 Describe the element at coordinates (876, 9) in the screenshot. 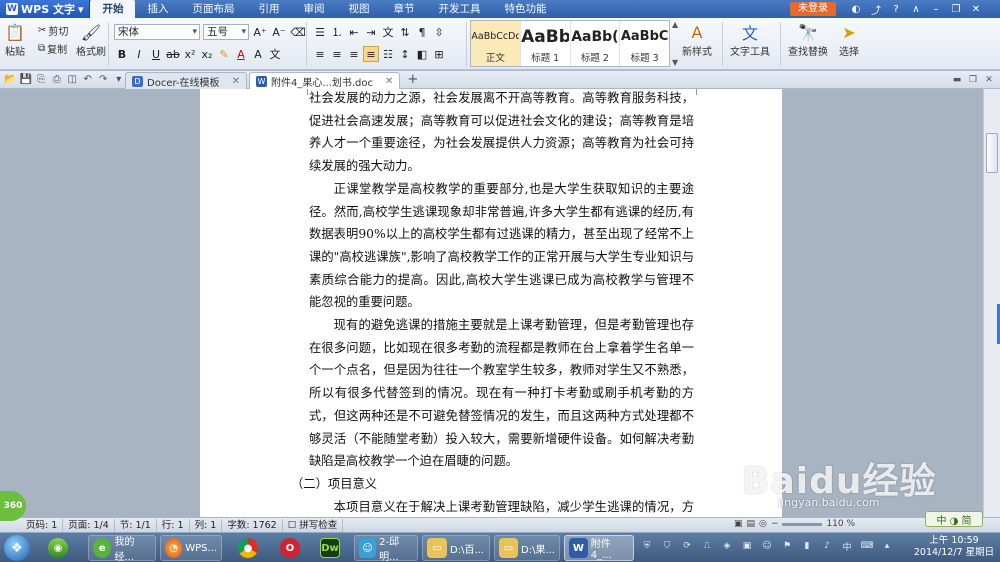

I see `share-icon: ⤴` at that location.